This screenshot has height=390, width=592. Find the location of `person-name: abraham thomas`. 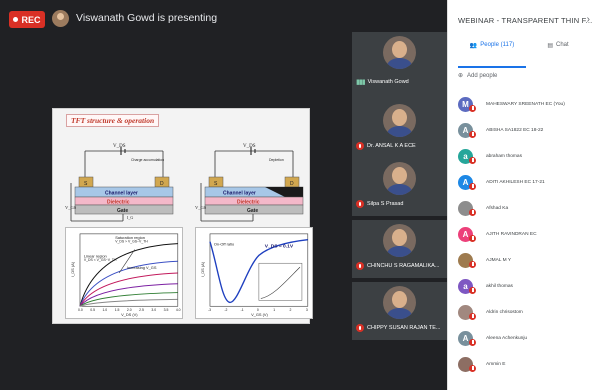

person-name: abraham thomas is located at coordinates (504, 156).